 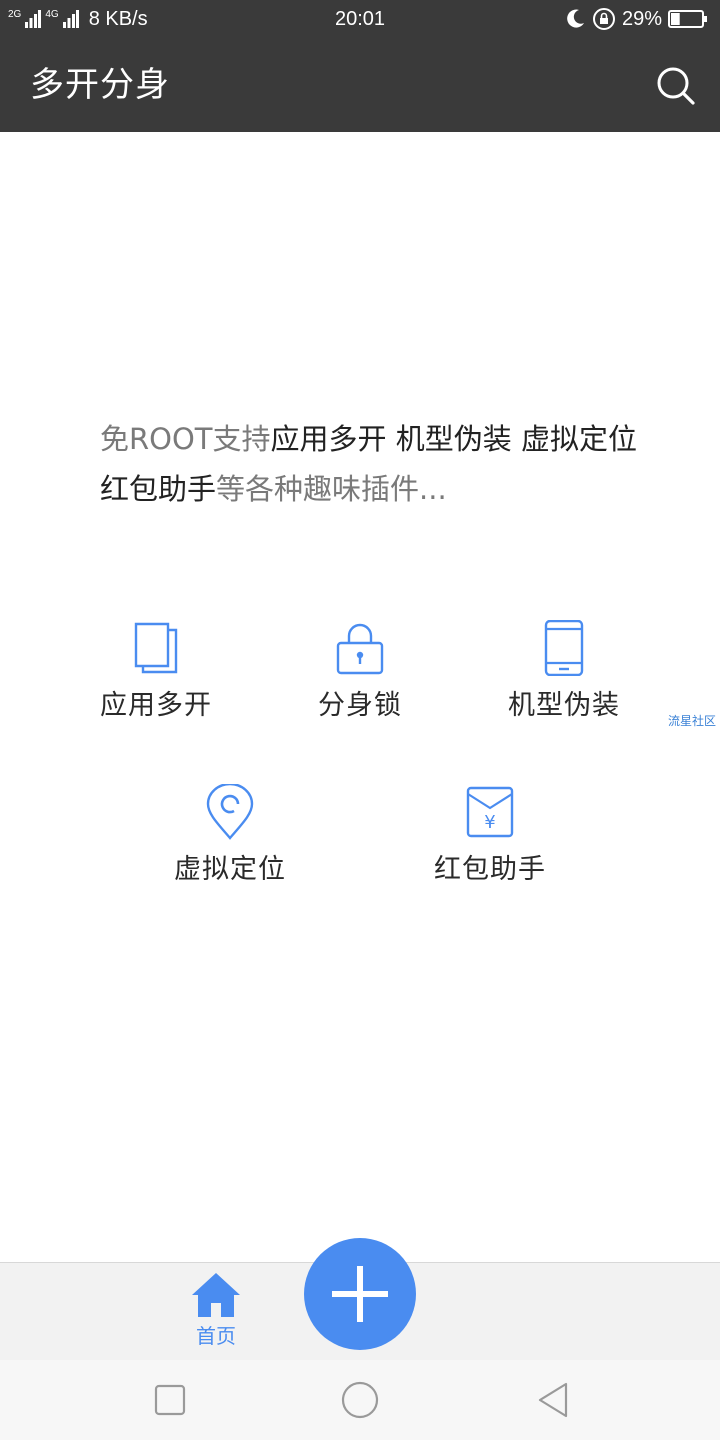 I want to click on system-home-button, so click(x=360, y=1400).